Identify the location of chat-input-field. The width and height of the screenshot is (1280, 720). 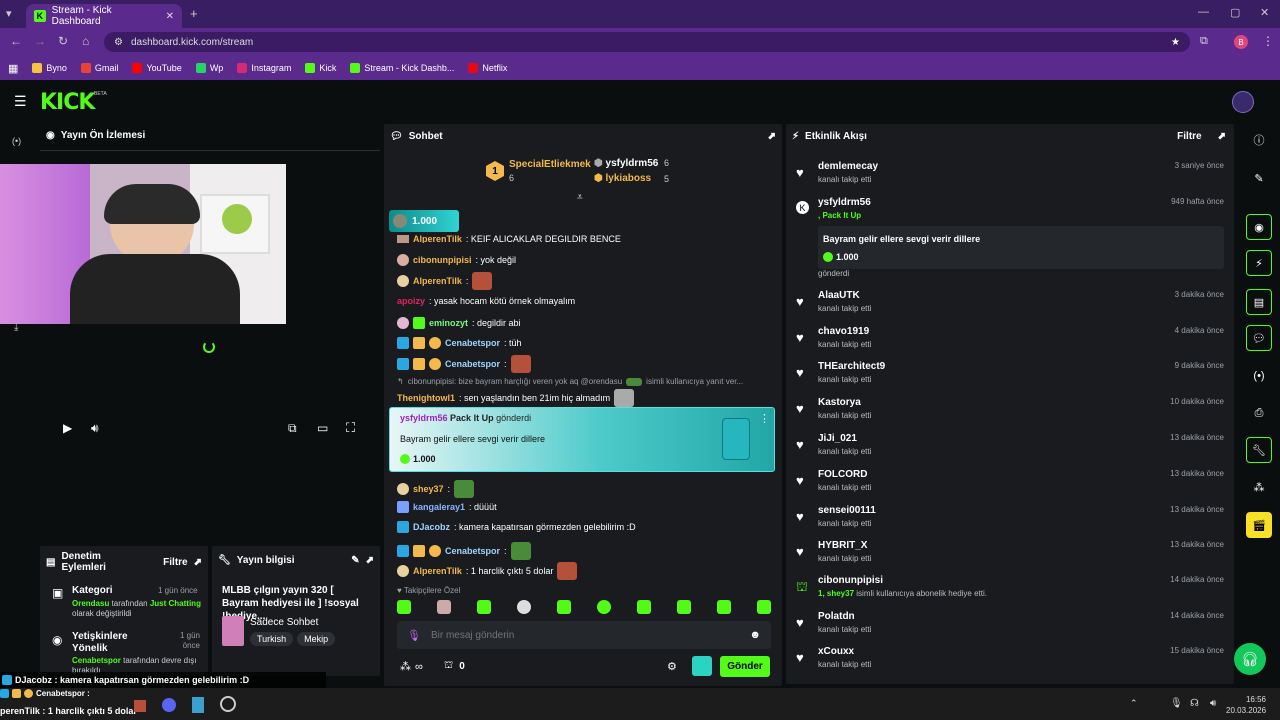
(585, 635).